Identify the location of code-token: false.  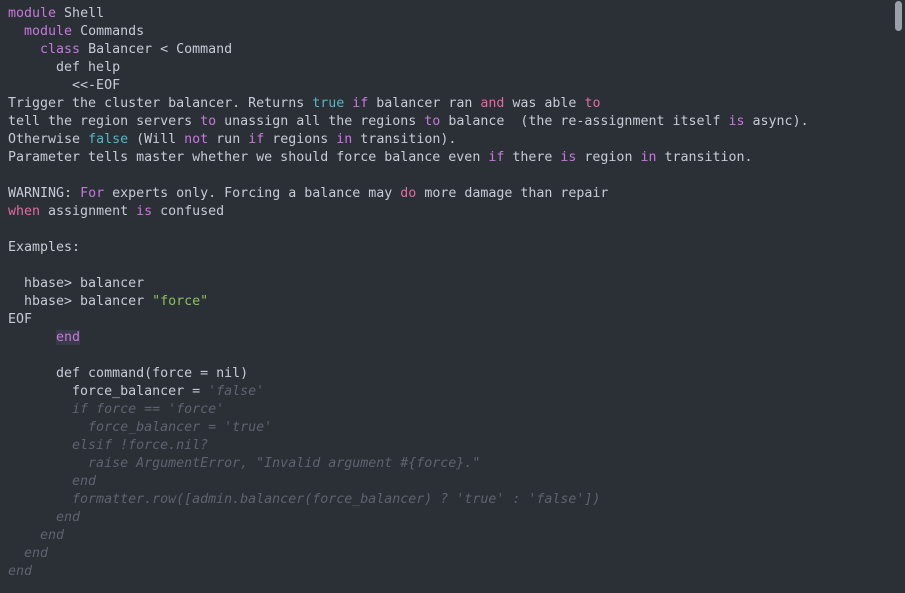
(108, 139).